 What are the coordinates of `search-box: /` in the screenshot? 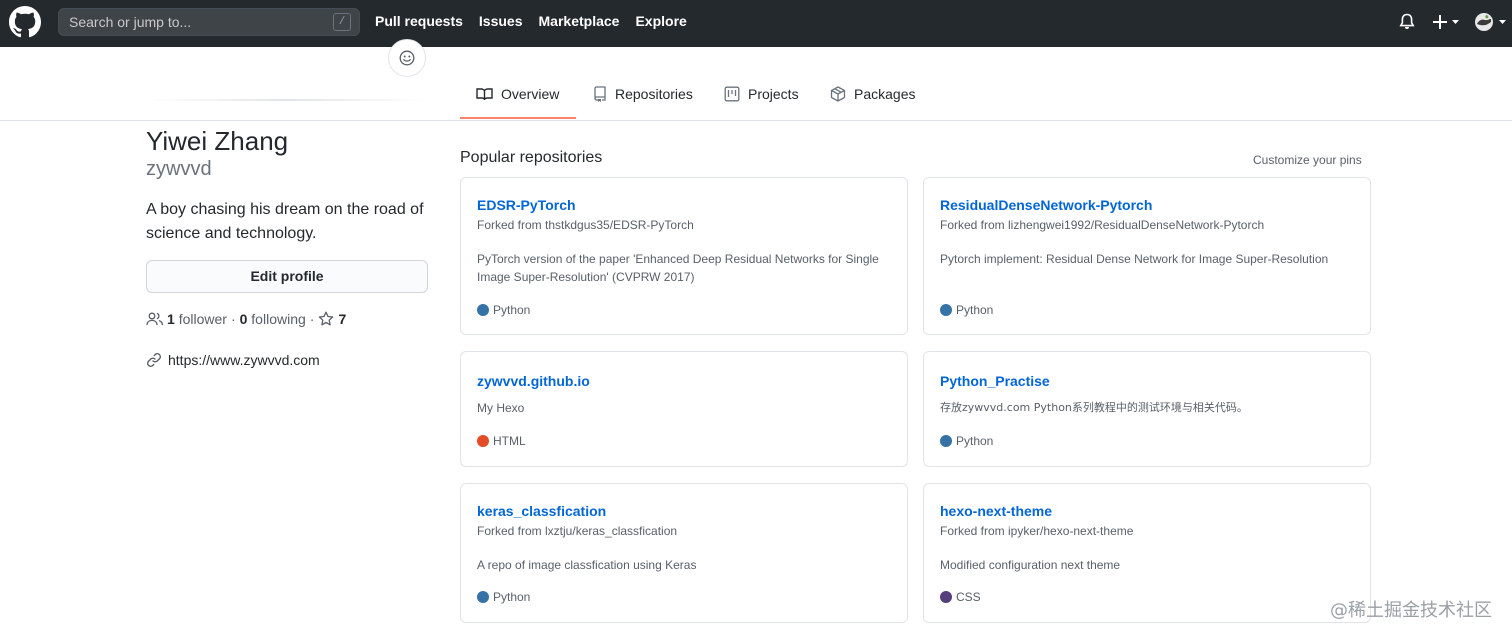 It's located at (209, 22).